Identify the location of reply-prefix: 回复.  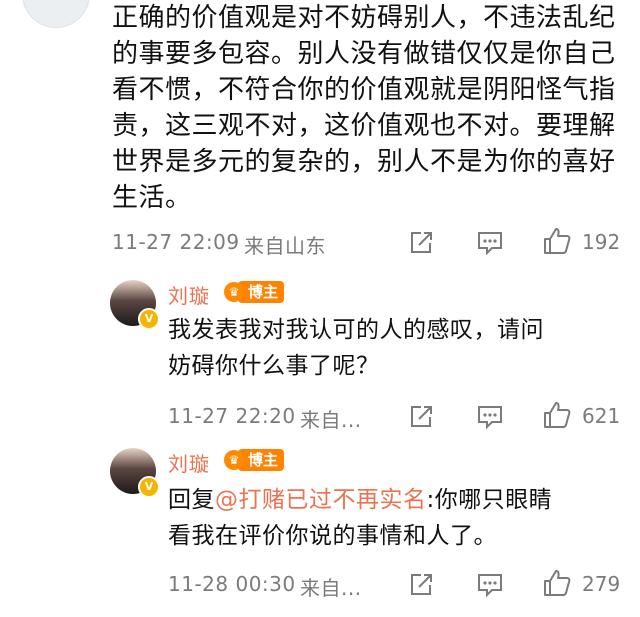
(191, 500).